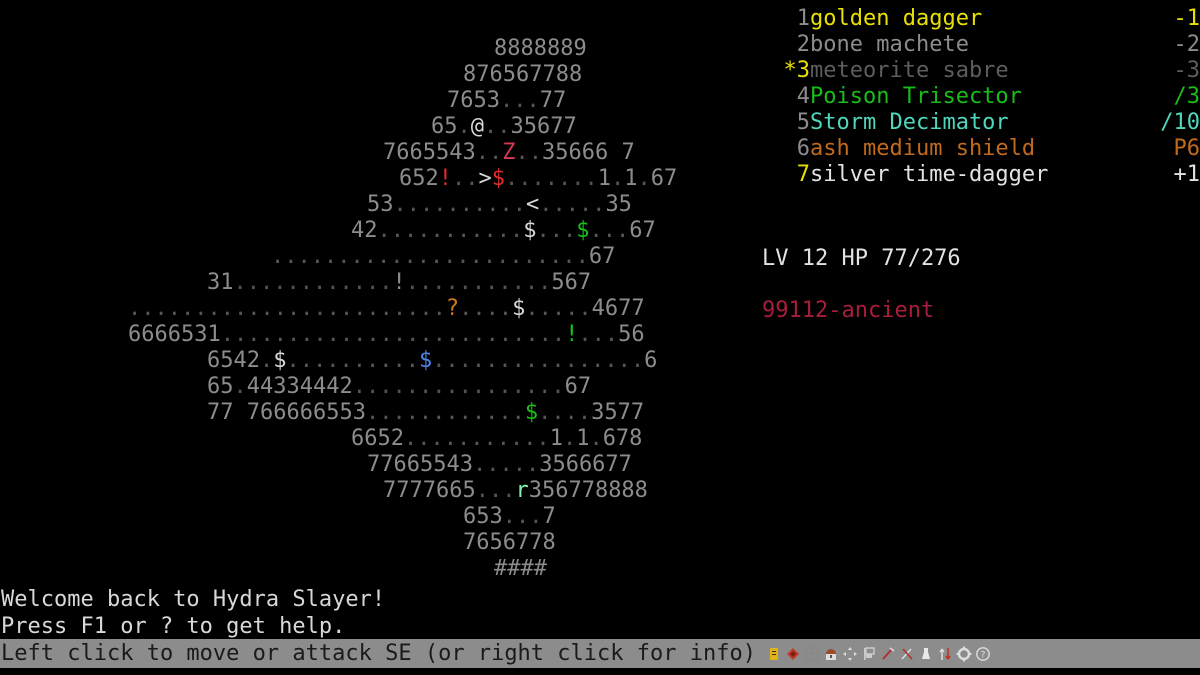  I want to click on map-glyphs: 44334442, so click(300, 386).